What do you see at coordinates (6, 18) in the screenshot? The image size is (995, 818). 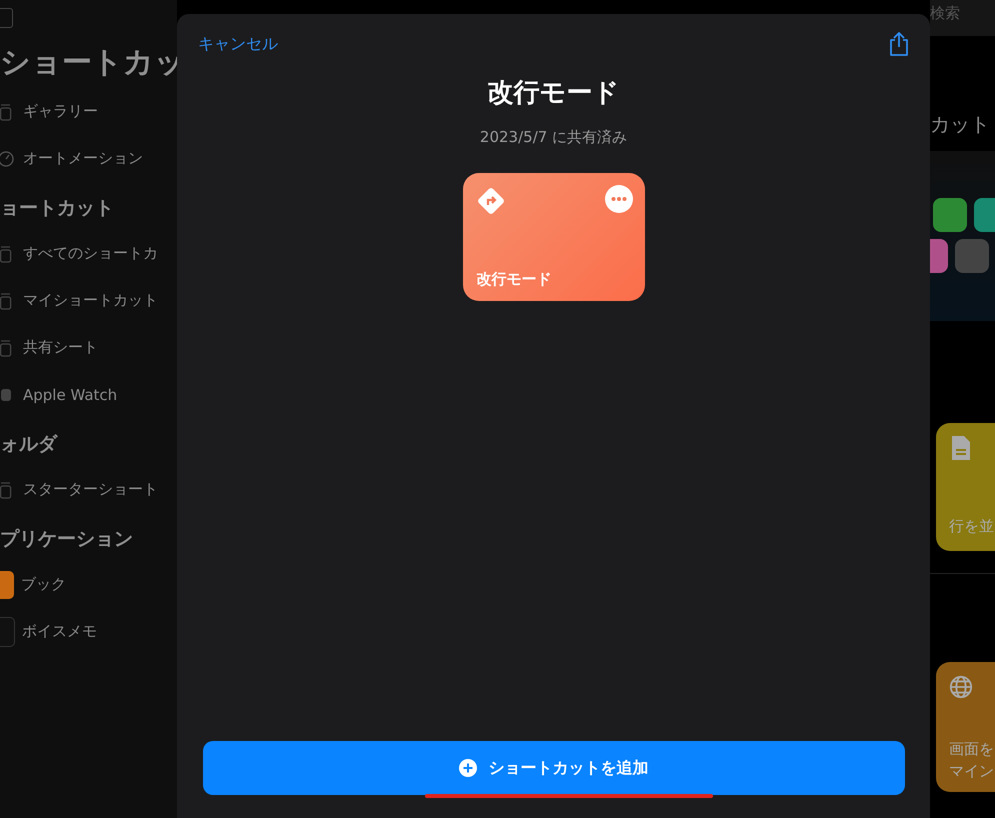 I see `sidebar-toggle-icon` at bounding box center [6, 18].